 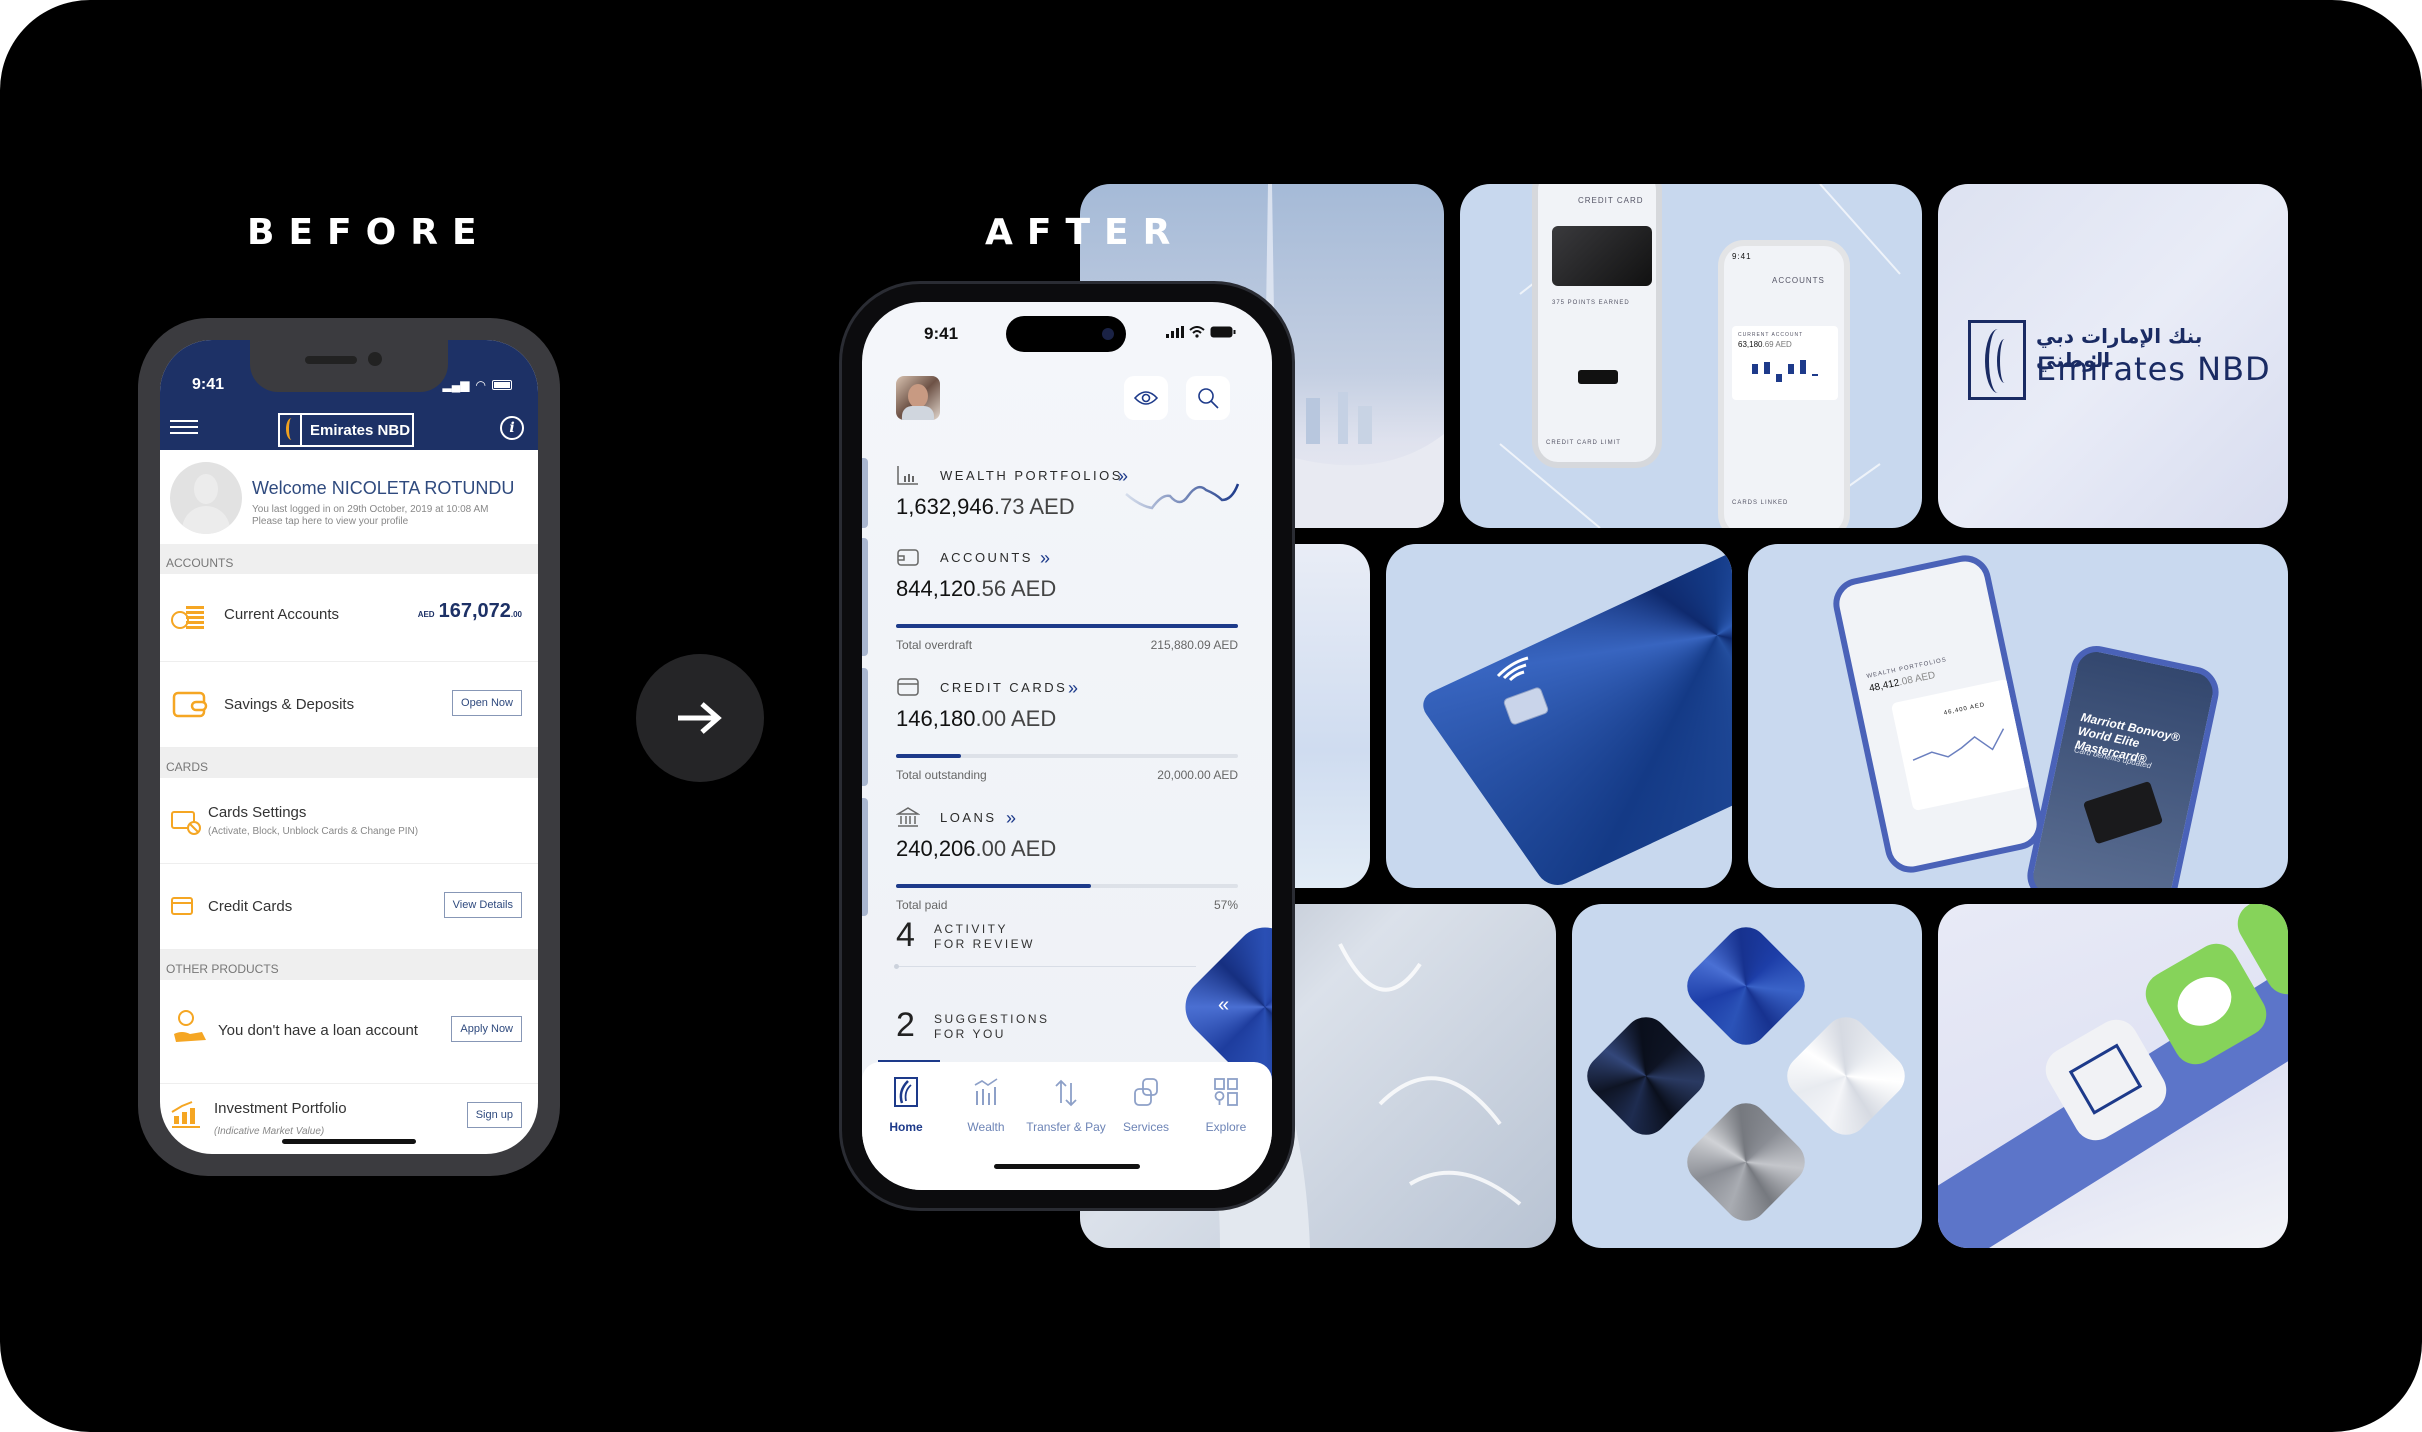 What do you see at coordinates (1223, 1005) in the screenshot?
I see `chevrons-left-icon: «` at bounding box center [1223, 1005].